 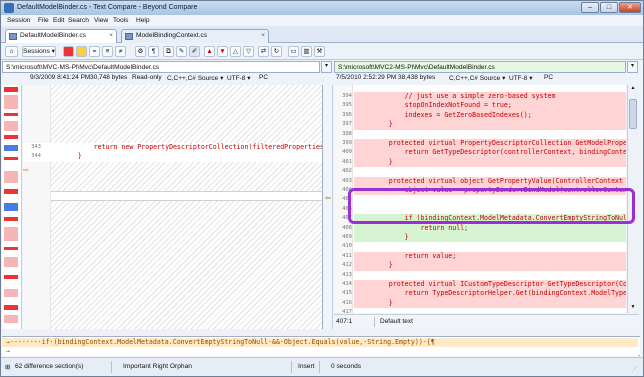 I want to click on tab-modelbindingcontext: ModelBindingContext.cs ×, so click(x=195, y=36).